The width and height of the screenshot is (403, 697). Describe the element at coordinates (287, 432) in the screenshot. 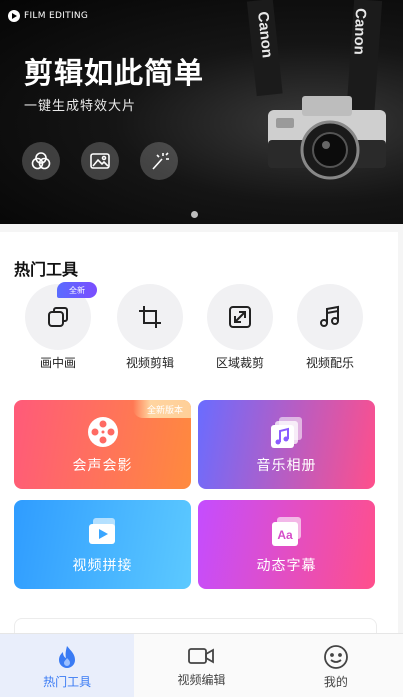

I see `music-album-icon` at that location.